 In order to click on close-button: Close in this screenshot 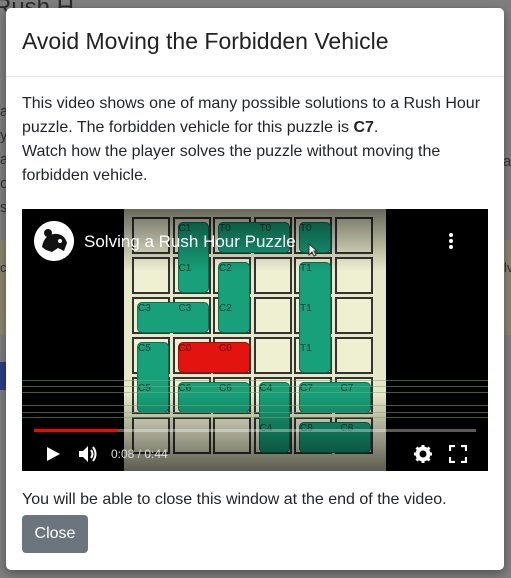, I will do `click(55, 534)`.